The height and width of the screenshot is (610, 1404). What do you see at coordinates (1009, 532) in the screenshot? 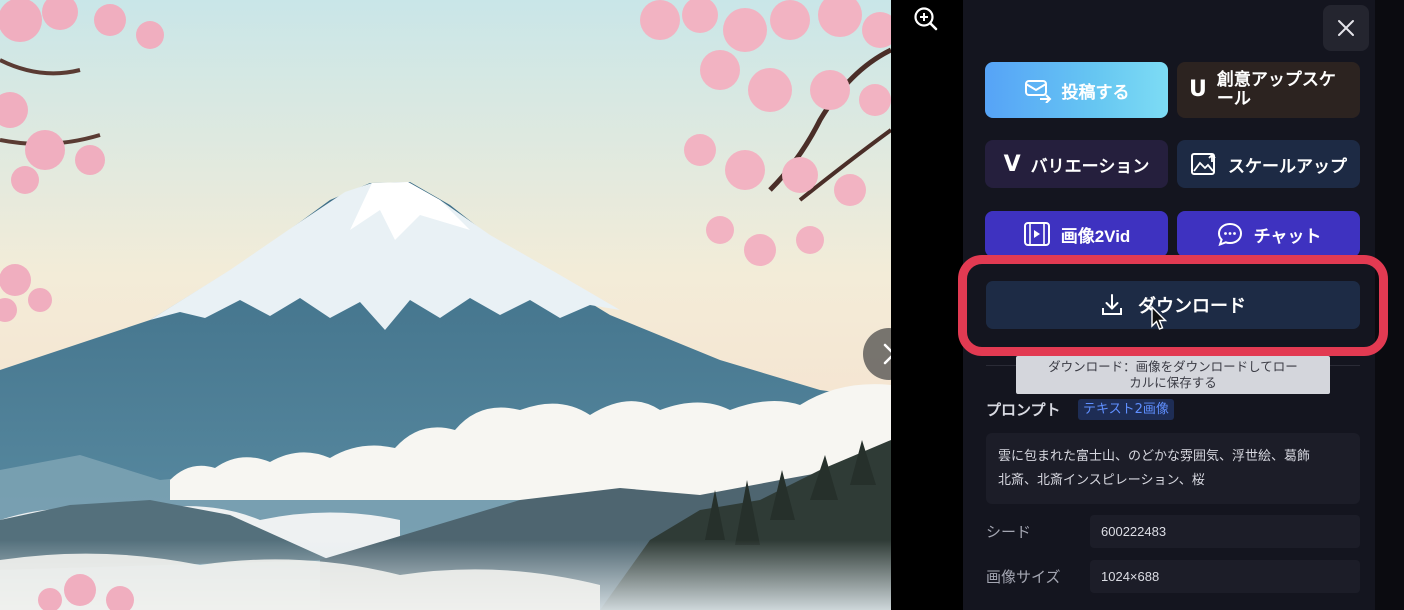
I see `seed-label: シード` at bounding box center [1009, 532].